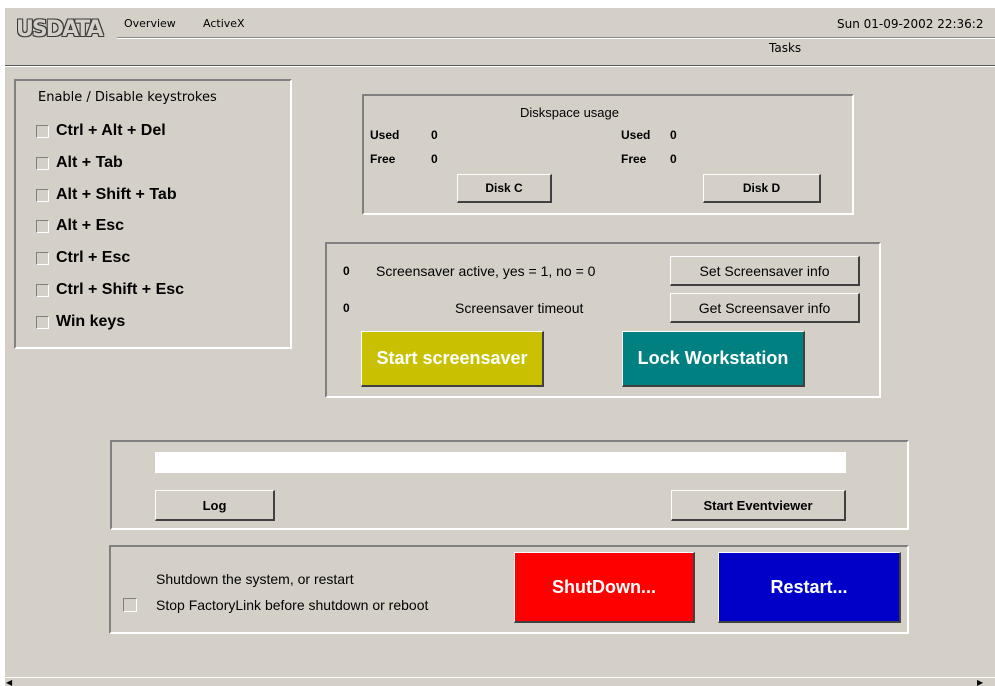 This screenshot has height=686, width=995. Describe the element at coordinates (127, 97) in the screenshot. I see `keystrokes-title: Enable / Disable keystrokes` at that location.